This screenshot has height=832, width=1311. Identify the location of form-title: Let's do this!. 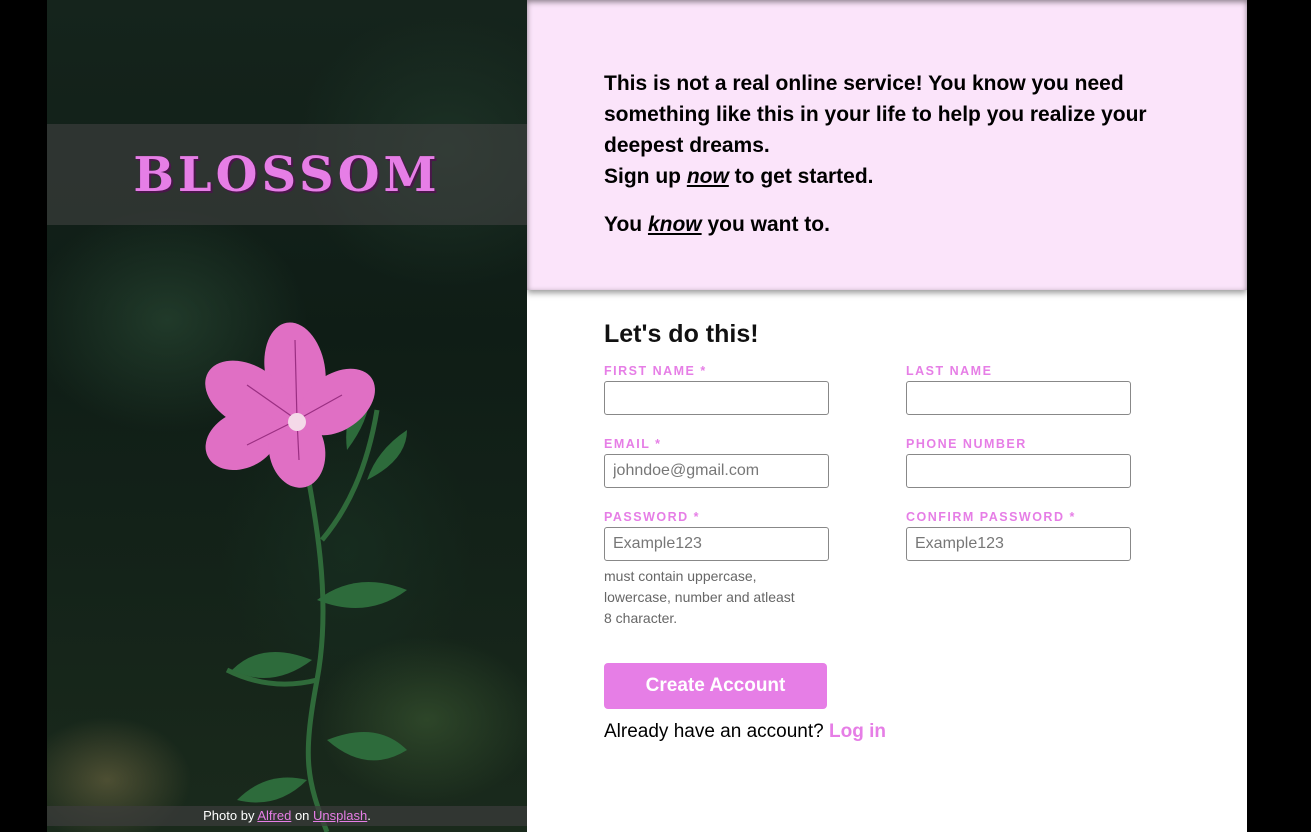
(681, 334).